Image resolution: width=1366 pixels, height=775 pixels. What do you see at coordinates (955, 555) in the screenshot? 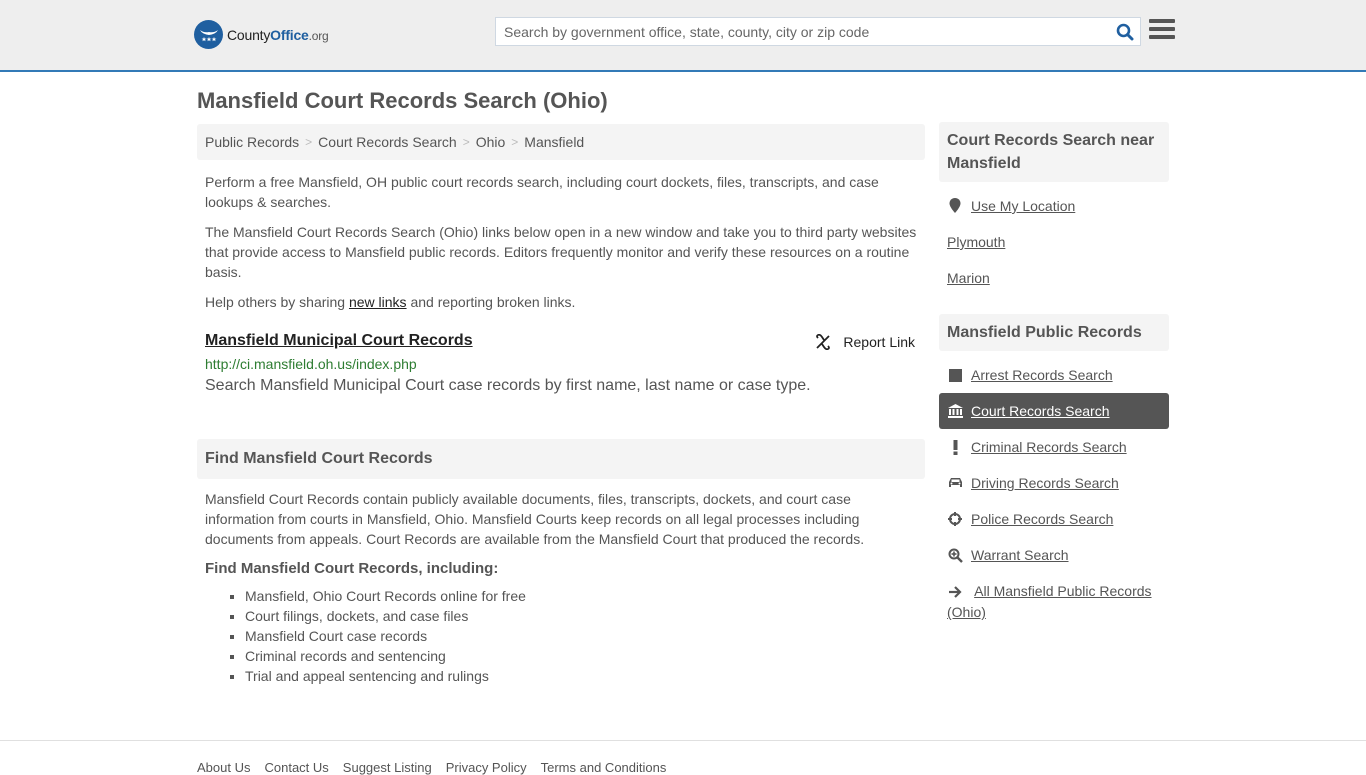
I see `search-plus-icon` at bounding box center [955, 555].